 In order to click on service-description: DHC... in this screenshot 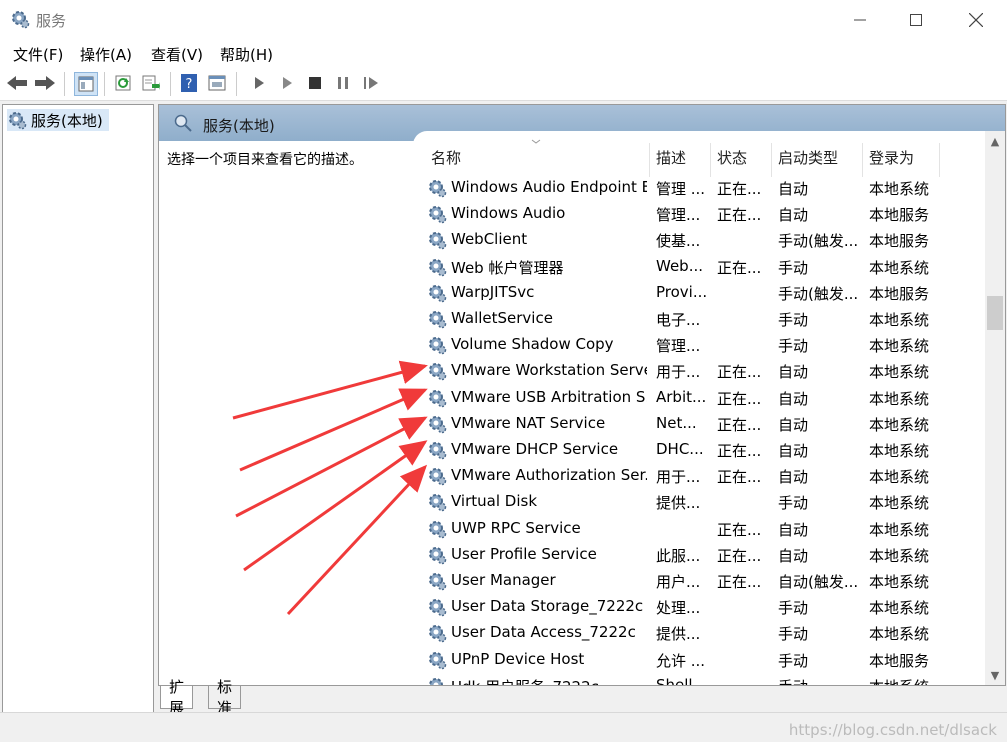, I will do `click(680, 449)`.